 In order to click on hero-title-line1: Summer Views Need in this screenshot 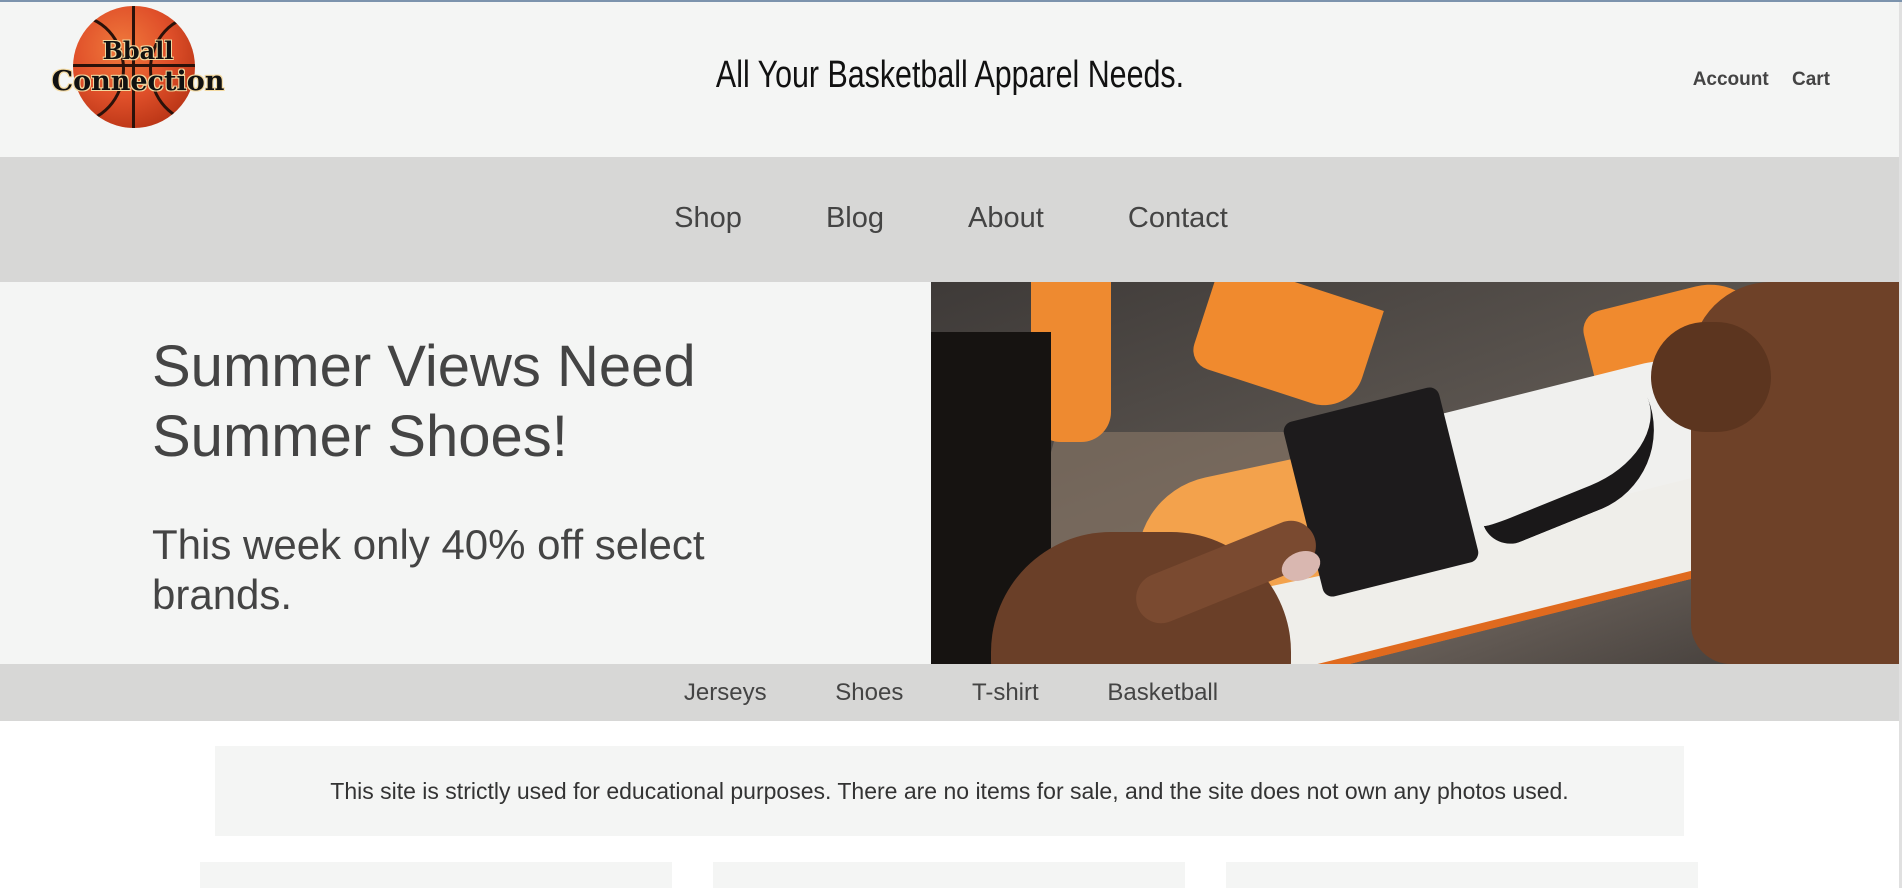, I will do `click(424, 366)`.